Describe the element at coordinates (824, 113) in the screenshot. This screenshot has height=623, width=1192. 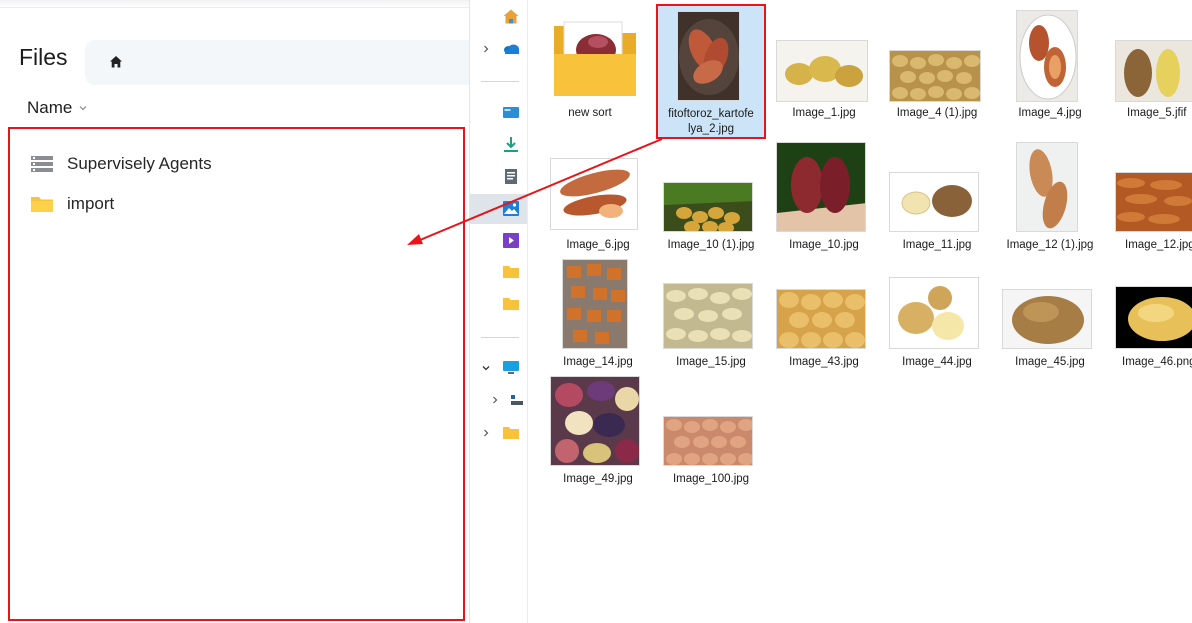
I see `file-name-label: Image_1.jpg` at that location.